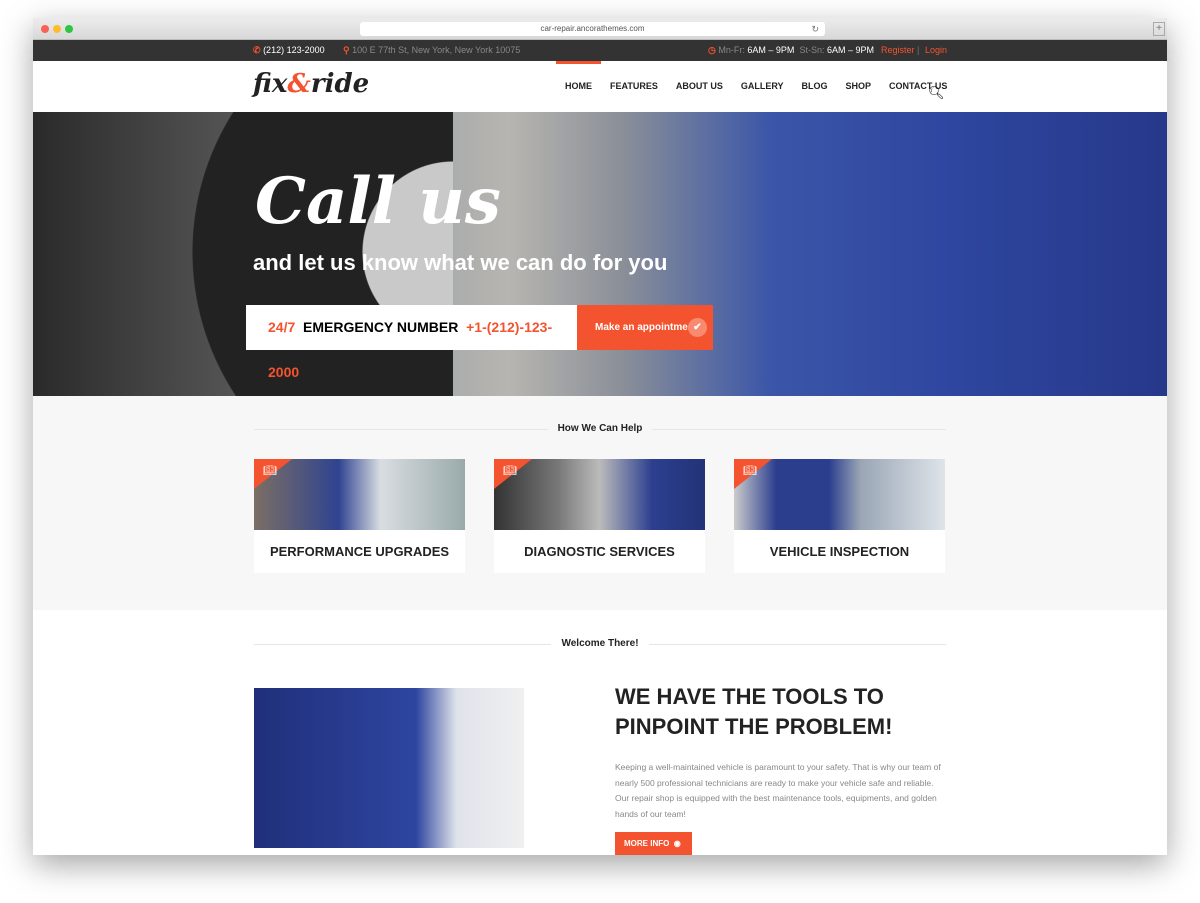 This screenshot has height=903, width=1200. What do you see at coordinates (839, 551) in the screenshot?
I see `service-title: VEHICLE INSPECTION` at bounding box center [839, 551].